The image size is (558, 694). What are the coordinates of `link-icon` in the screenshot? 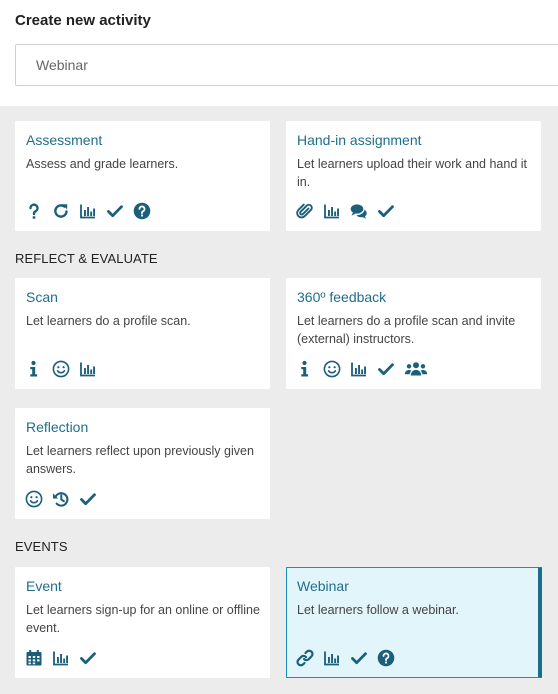 It's located at (305, 658).